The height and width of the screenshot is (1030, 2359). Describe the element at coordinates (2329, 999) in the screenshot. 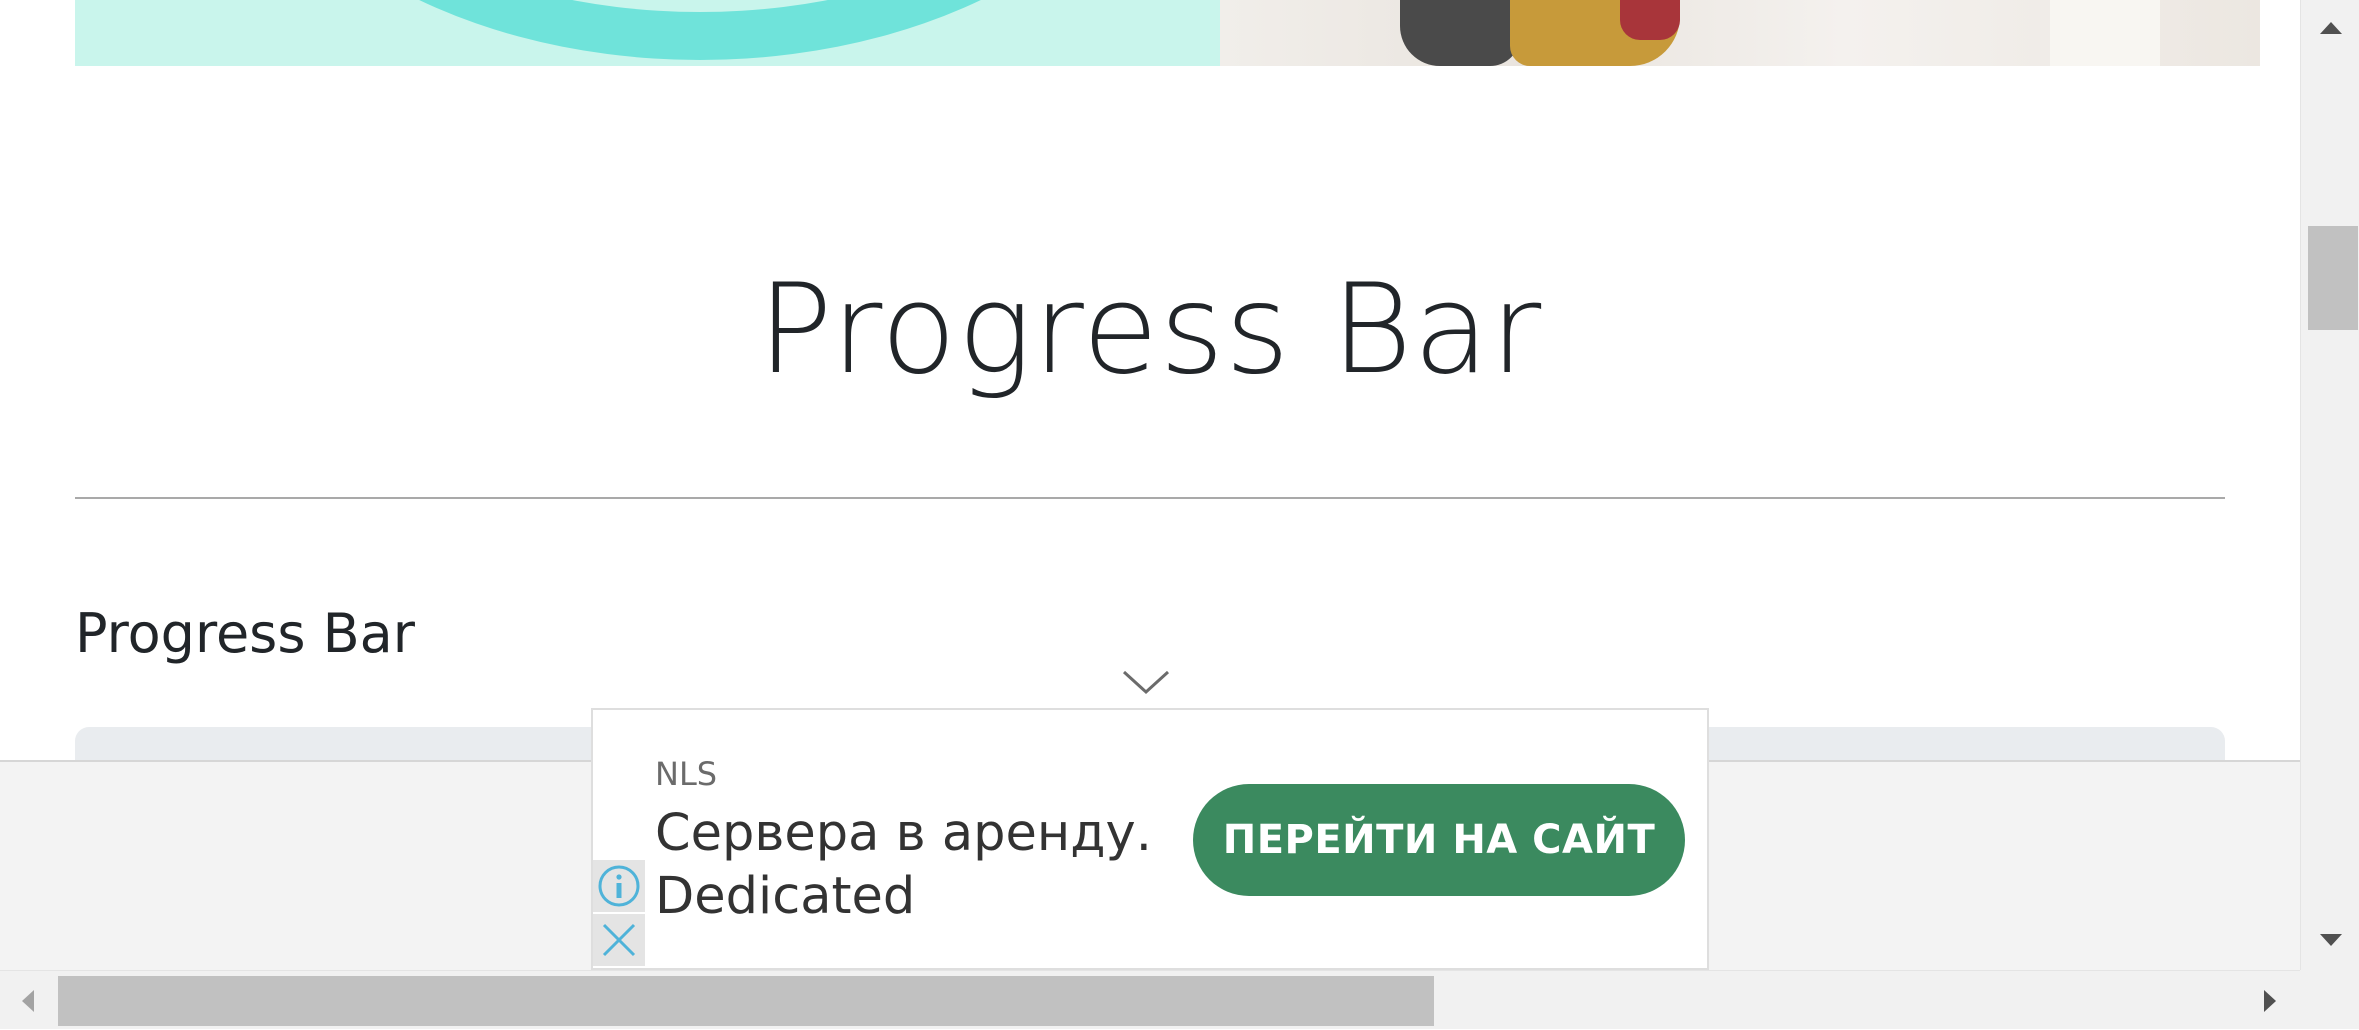

I see `scrollbar-corner` at that location.